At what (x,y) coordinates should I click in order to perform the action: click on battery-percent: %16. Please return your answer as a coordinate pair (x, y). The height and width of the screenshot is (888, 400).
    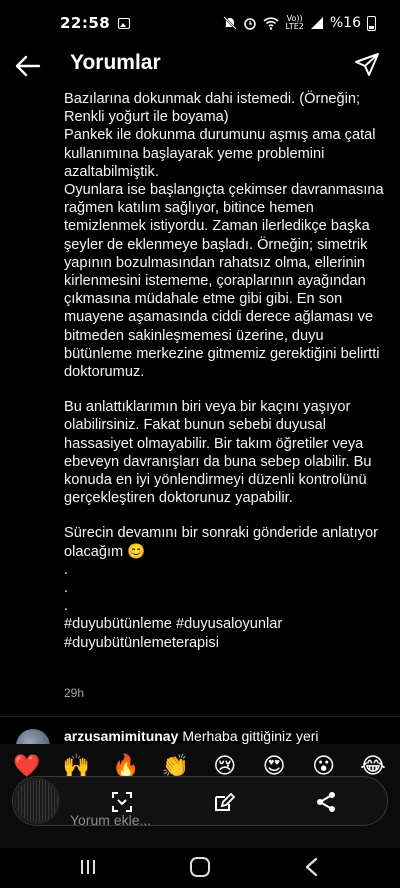
    Looking at the image, I should click on (345, 23).